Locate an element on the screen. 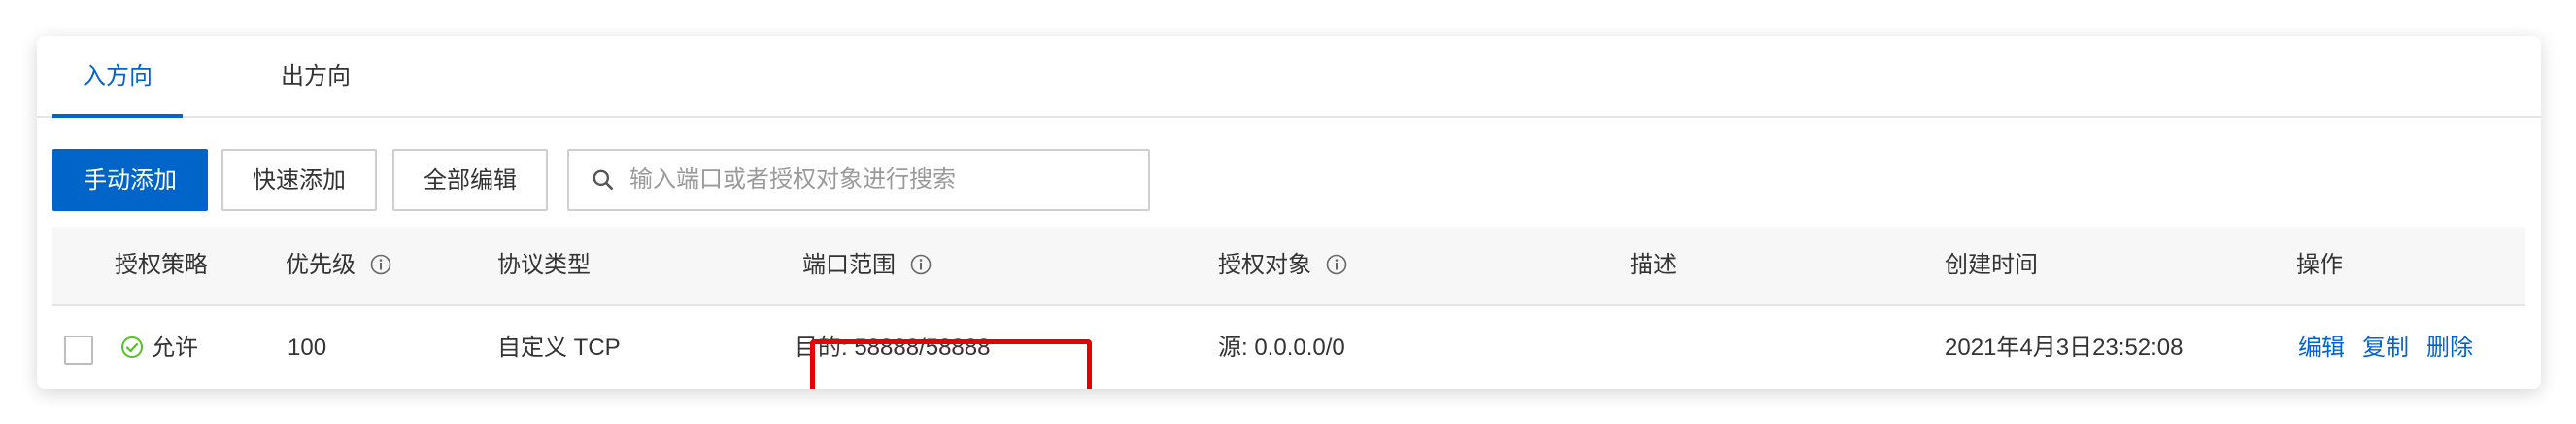  column-header-policy: 授权策略 is located at coordinates (161, 266).